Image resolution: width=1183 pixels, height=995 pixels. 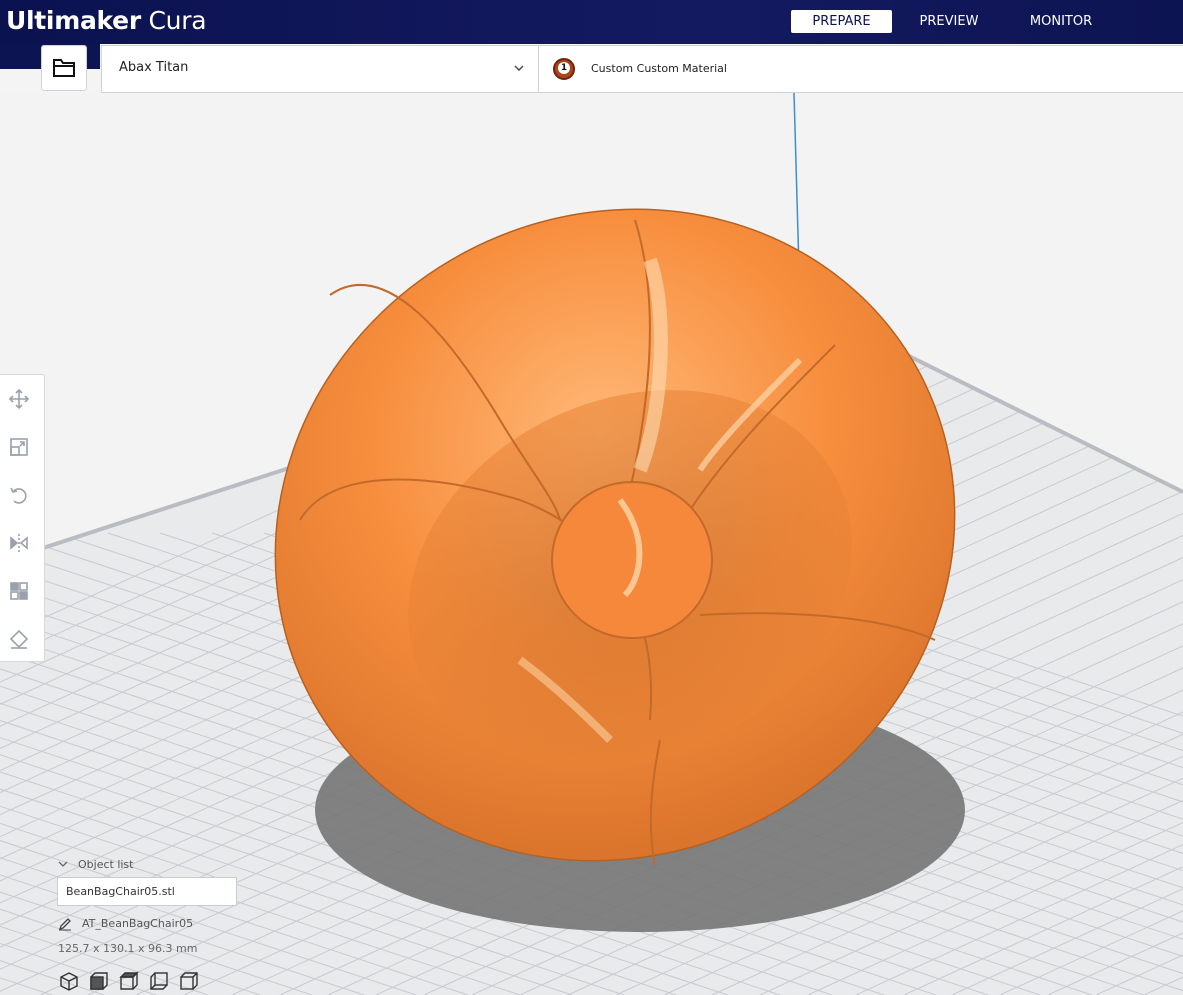 What do you see at coordinates (591, 22) in the screenshot?
I see `header-bar: Ultimaker Cura PREPARE PREVIEW MONITOR` at bounding box center [591, 22].